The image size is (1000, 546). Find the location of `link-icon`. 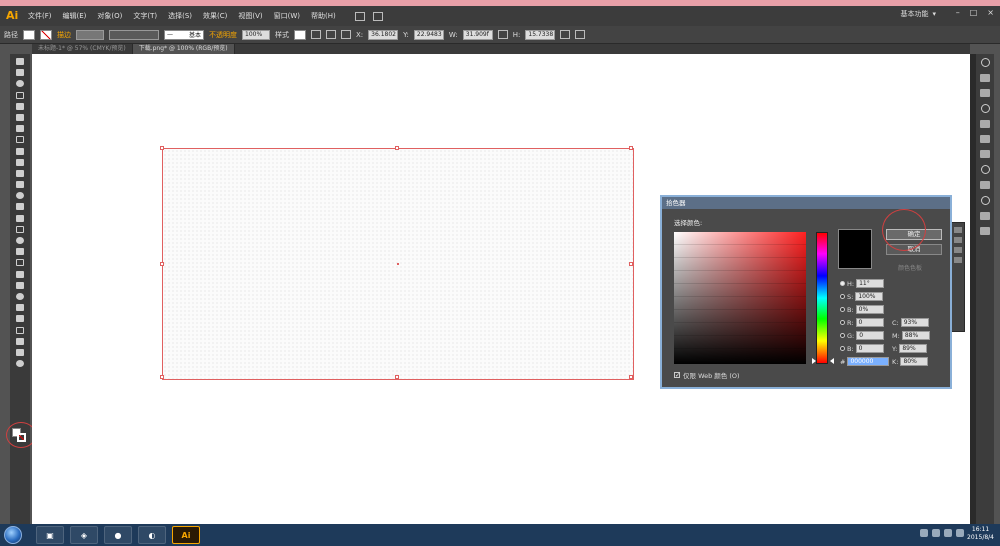

link-icon is located at coordinates (502, 34).